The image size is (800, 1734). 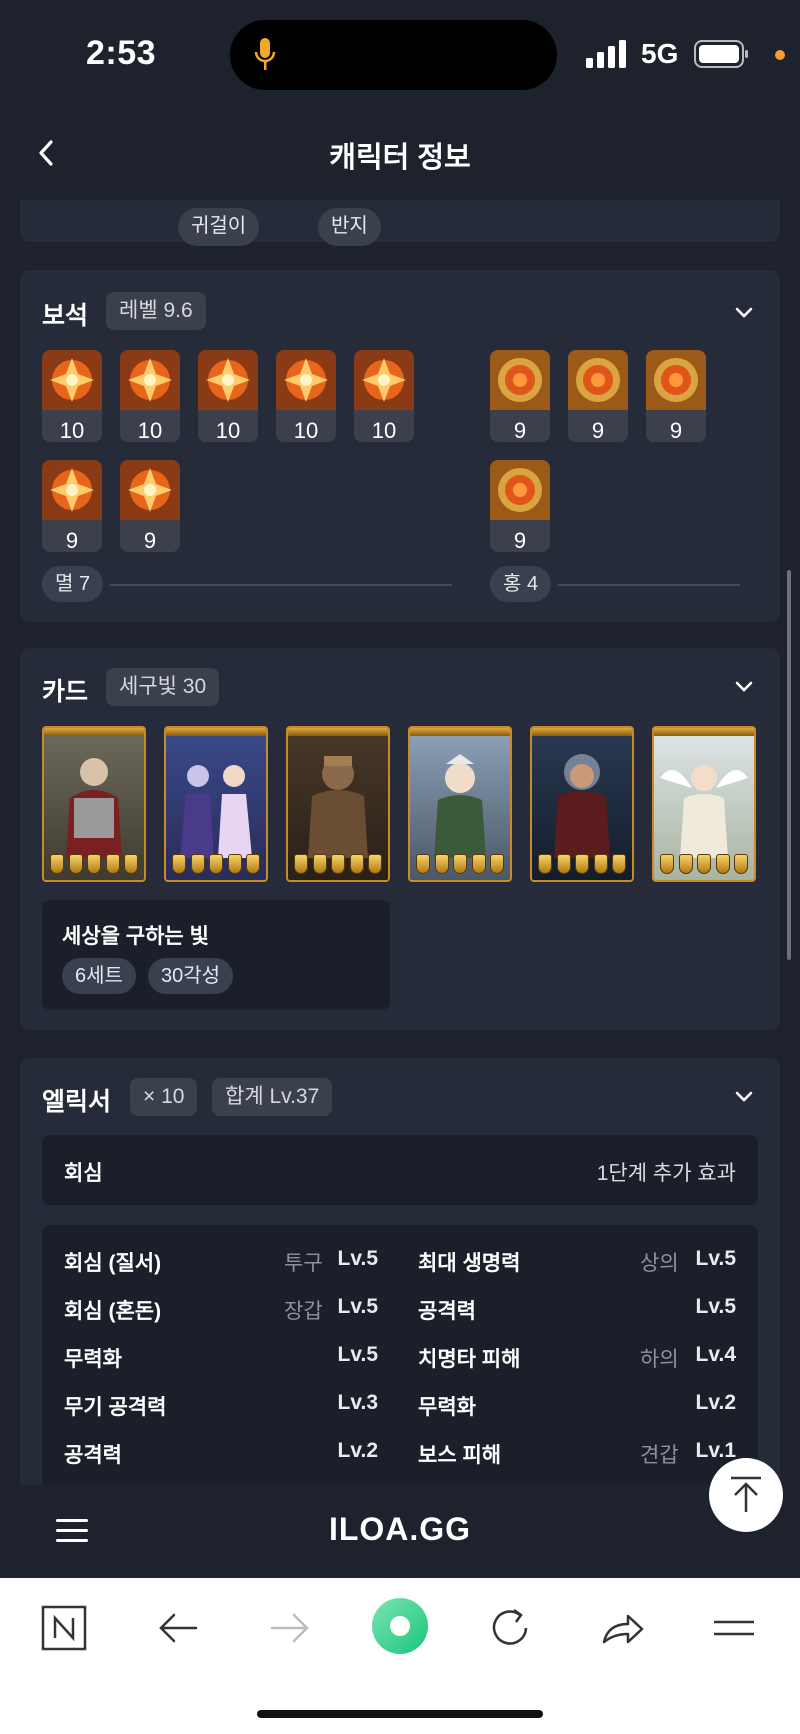 What do you see at coordinates (400, 223) in the screenshot?
I see `accessory-panel: 귀걸이 반지` at bounding box center [400, 223].